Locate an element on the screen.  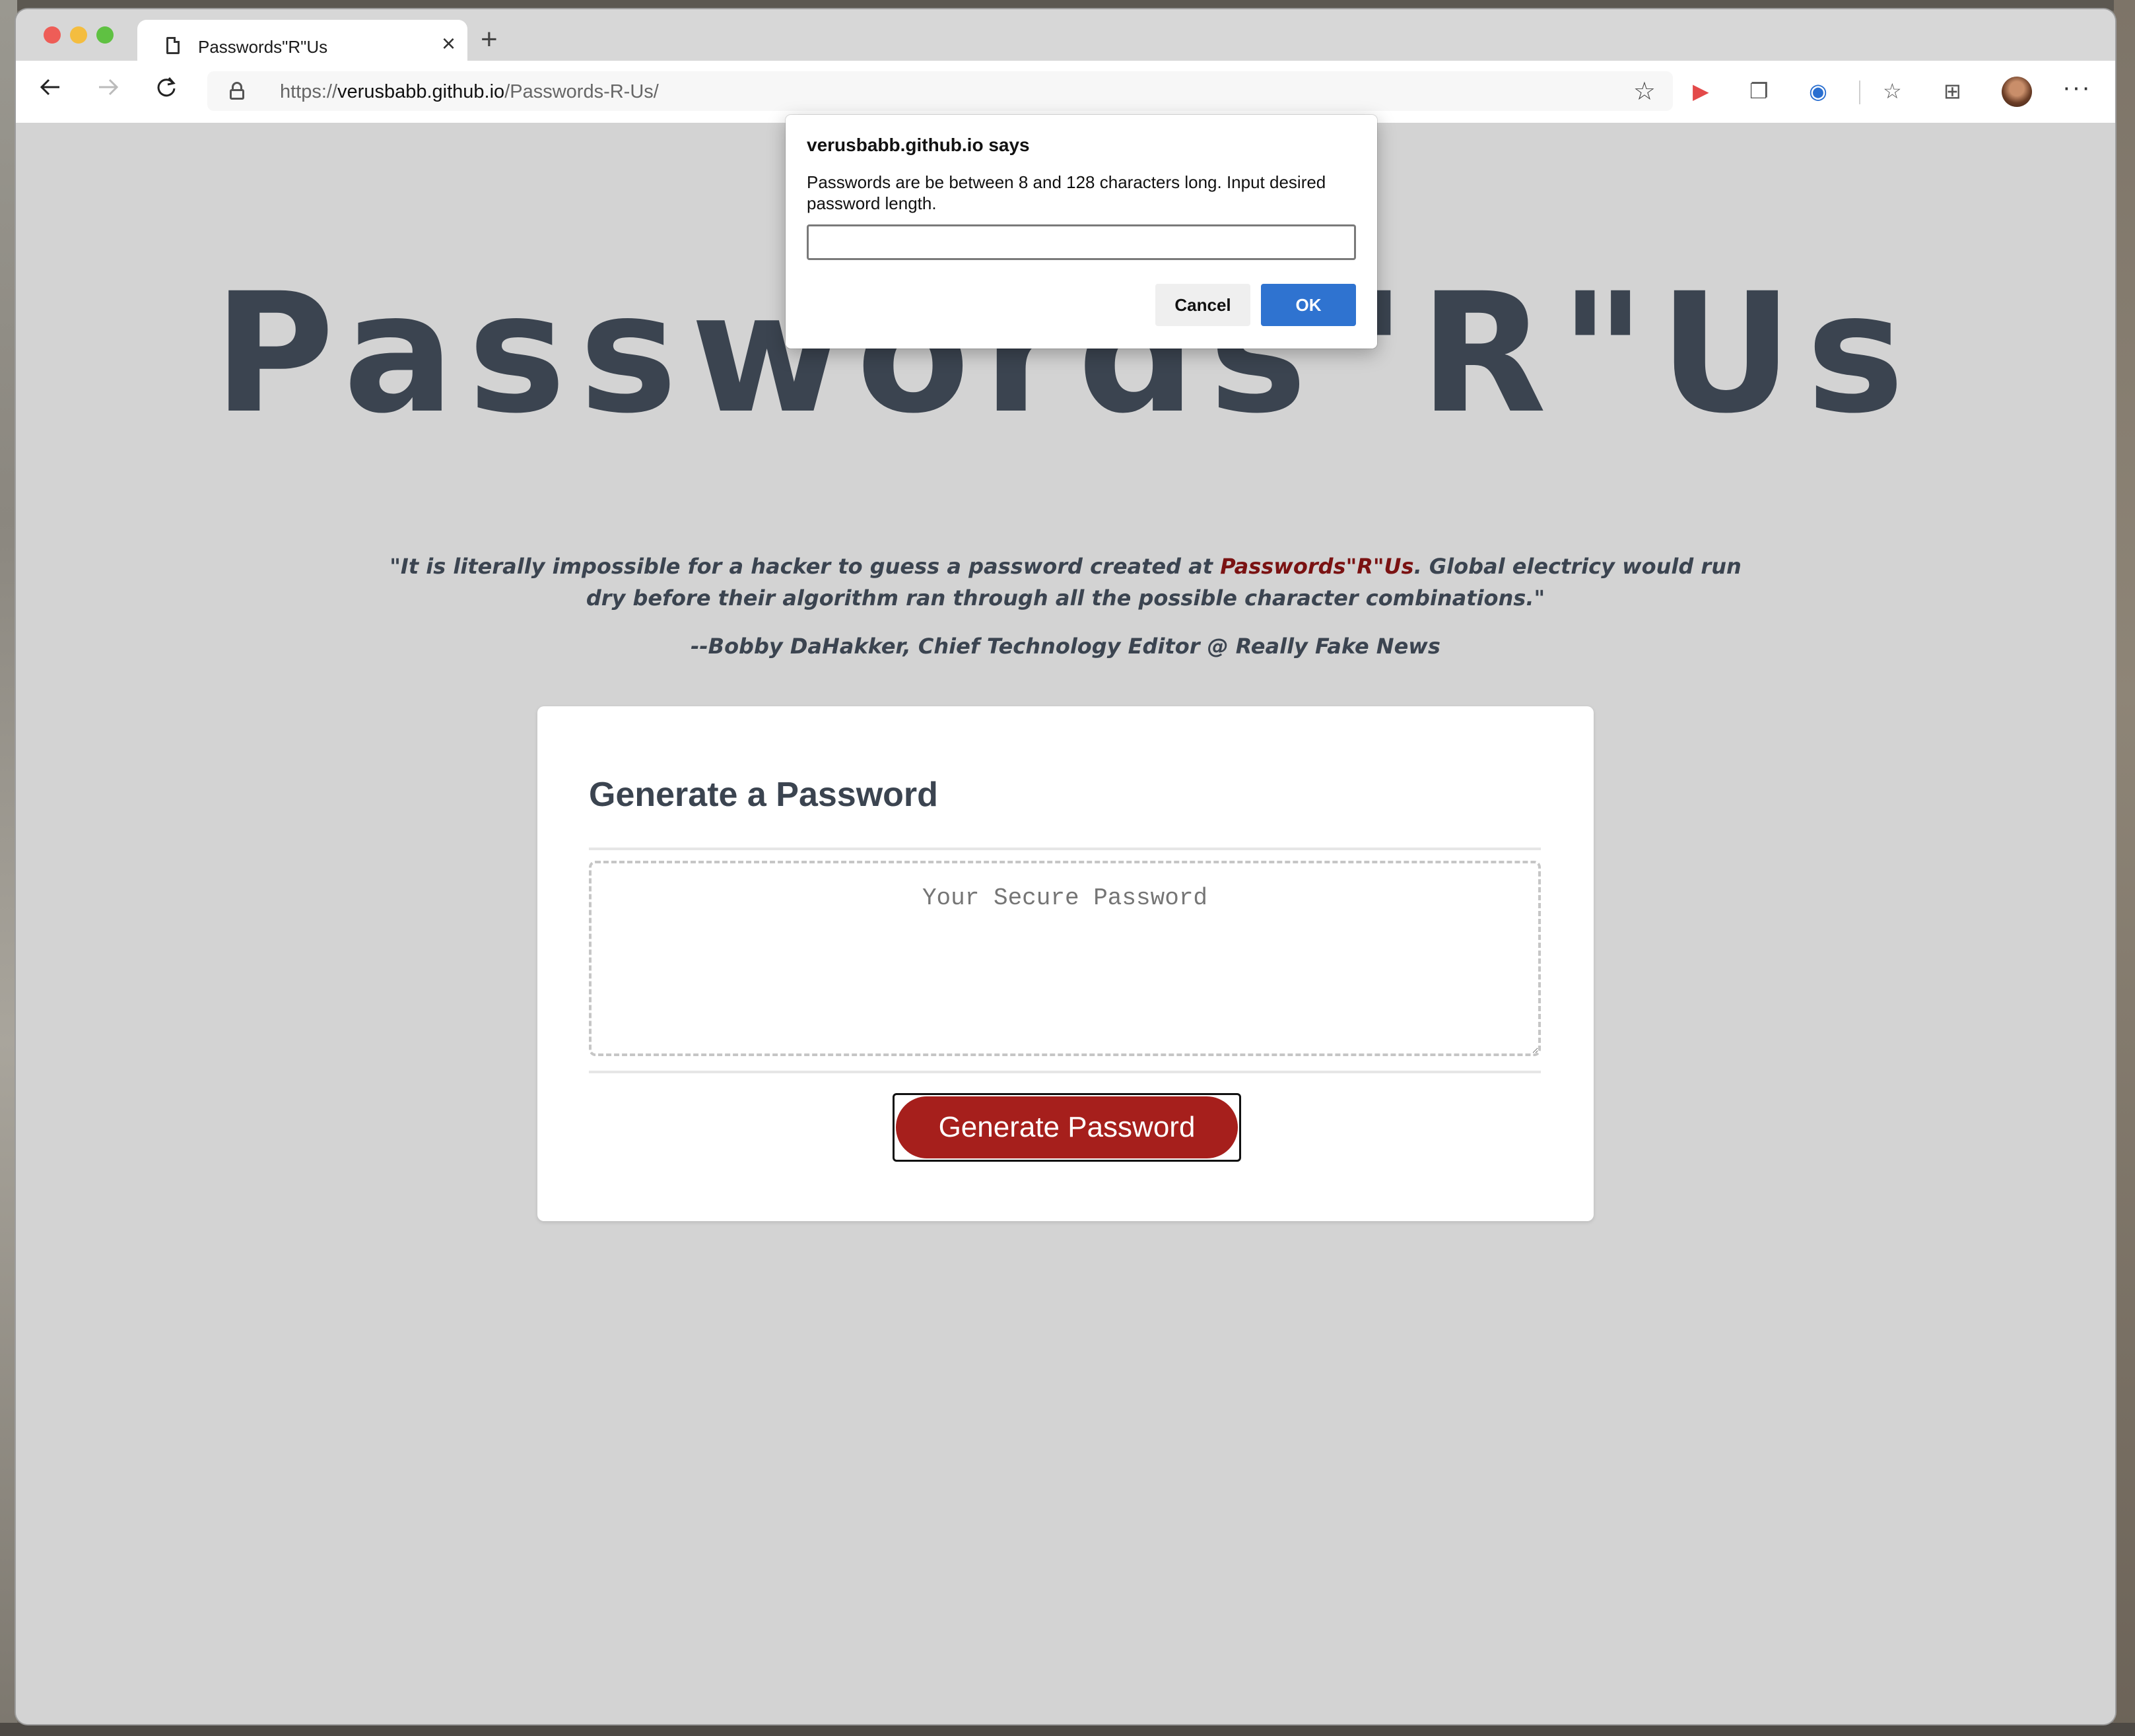
url-host: verusbabb.github.io is located at coordinates (421, 91).